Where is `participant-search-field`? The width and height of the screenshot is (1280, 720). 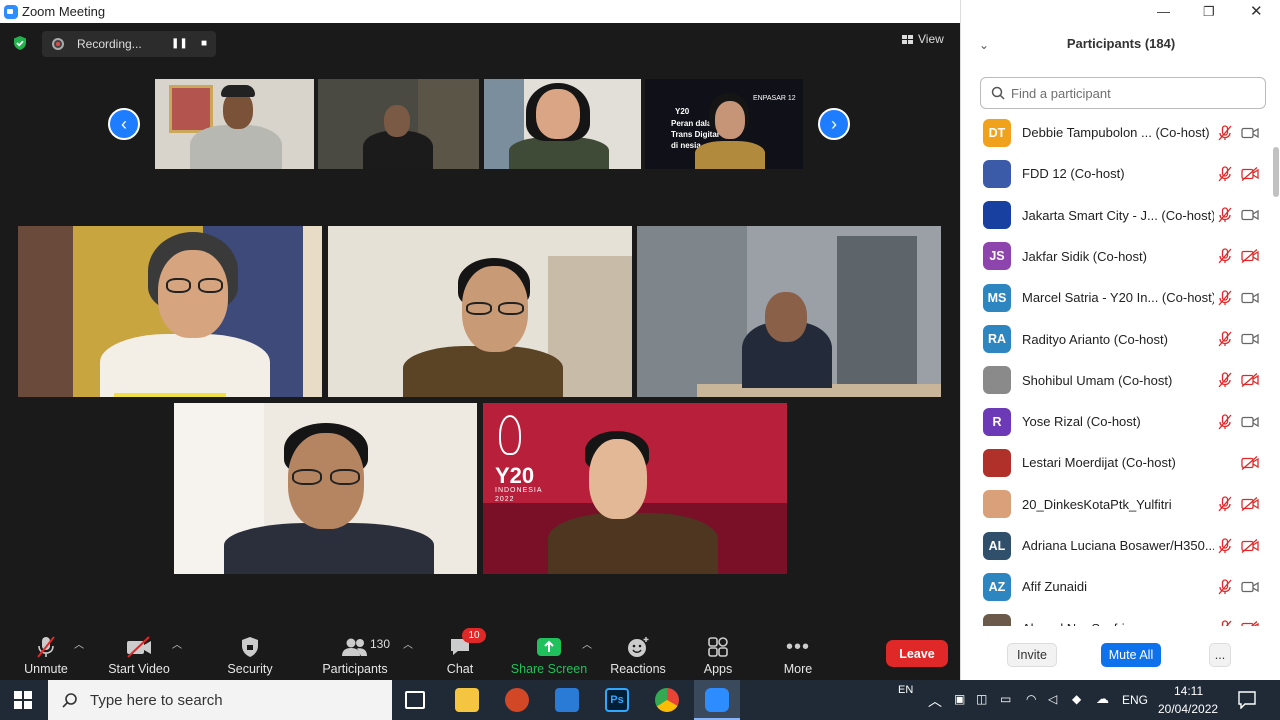 participant-search-field is located at coordinates (1123, 93).